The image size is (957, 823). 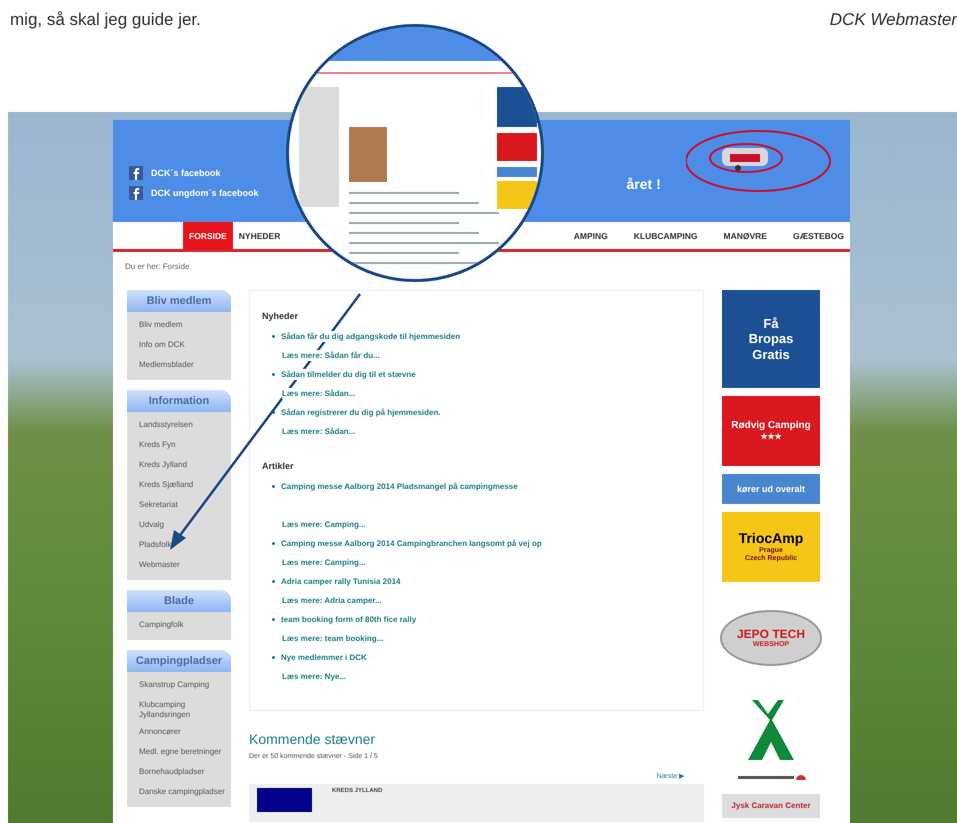 I want to click on nav-tab: MANØVRE, so click(x=745, y=235).